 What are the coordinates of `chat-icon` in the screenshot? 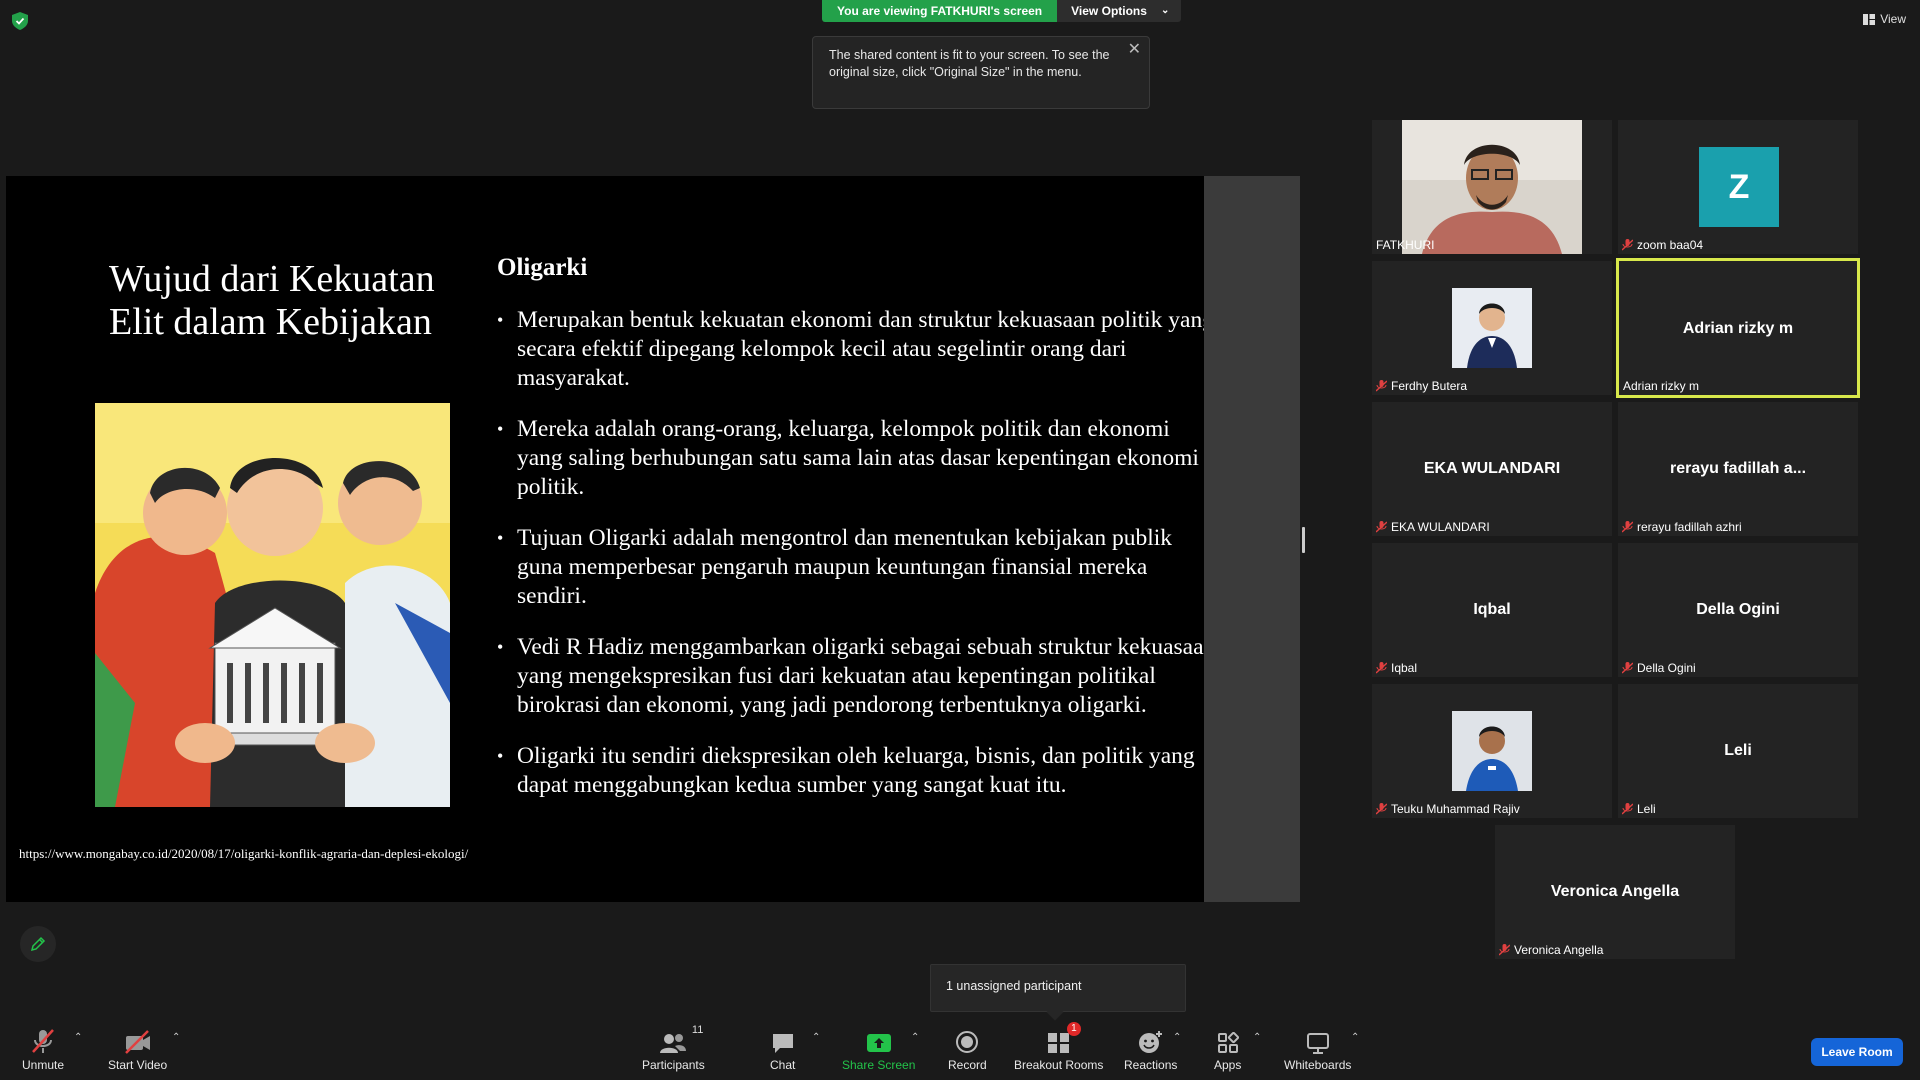 It's located at (782, 1043).